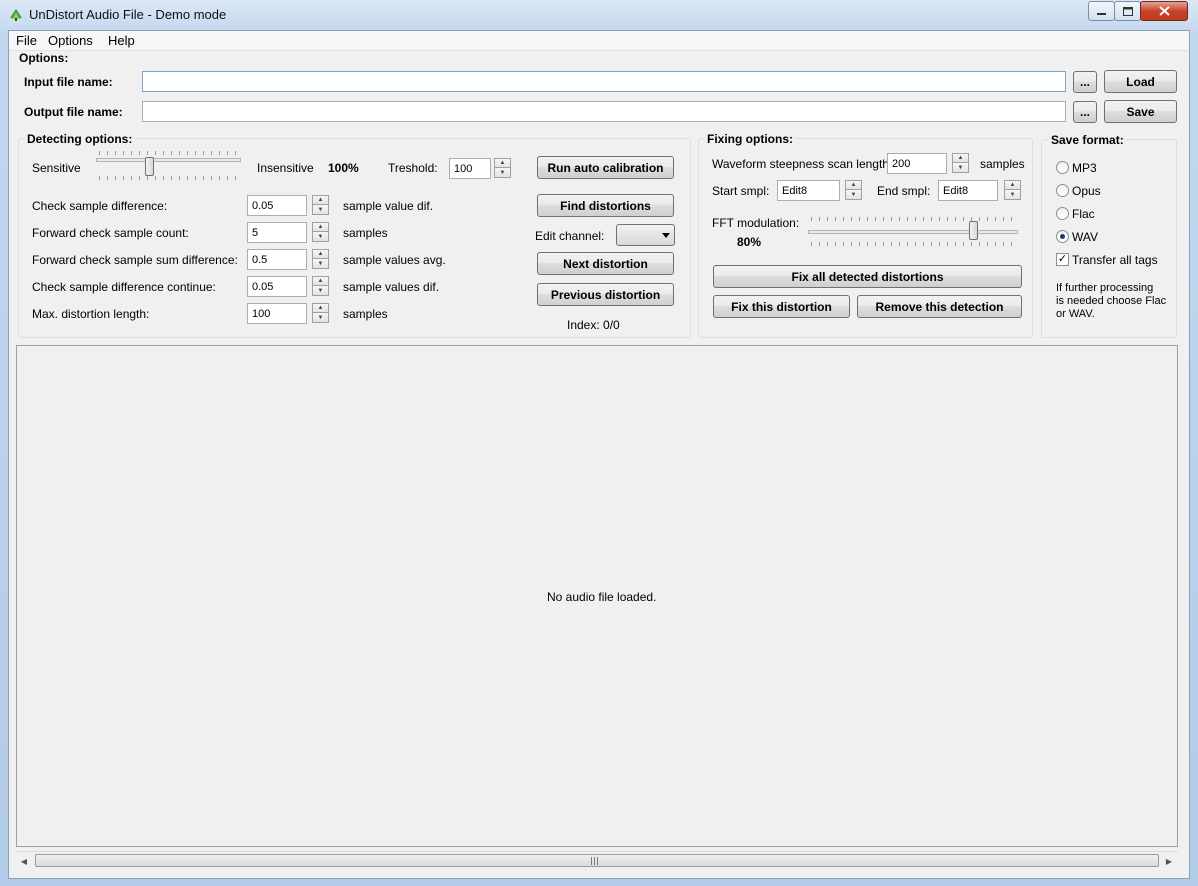 Image resolution: width=1198 pixels, height=886 pixels. Describe the element at coordinates (1083, 214) in the screenshot. I see `format-label-flac: Flac` at that location.